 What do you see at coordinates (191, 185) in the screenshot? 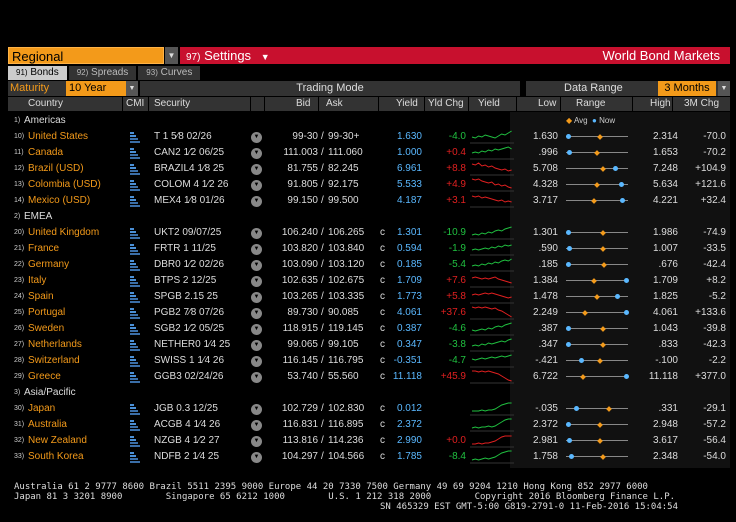
I see `security-name: COLOM 4 1⁄2 26` at bounding box center [191, 185].